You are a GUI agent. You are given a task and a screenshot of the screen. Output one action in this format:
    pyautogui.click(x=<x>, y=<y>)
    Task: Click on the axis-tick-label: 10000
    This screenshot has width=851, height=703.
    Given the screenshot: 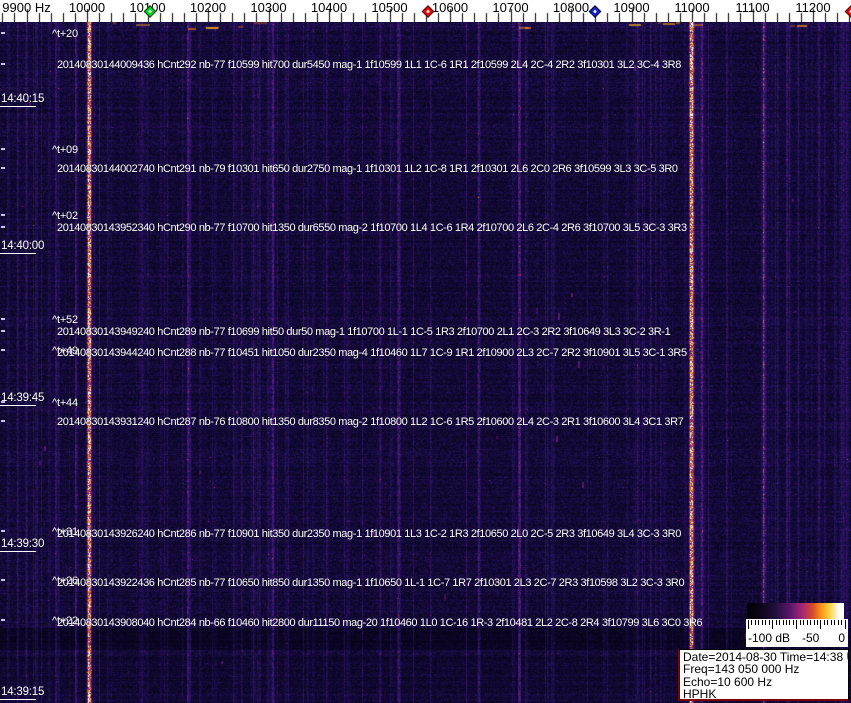 What is the action you would take?
    pyautogui.click(x=87, y=7)
    